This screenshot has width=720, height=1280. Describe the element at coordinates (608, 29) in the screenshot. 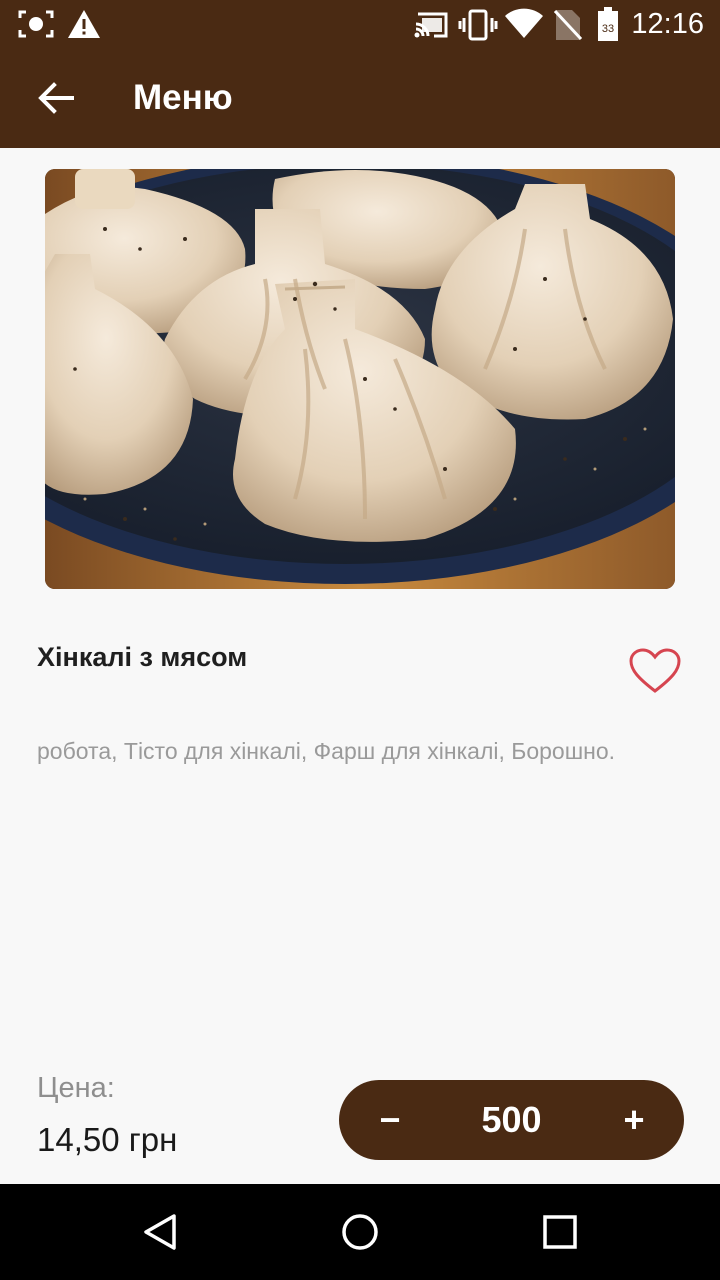

I see `svg-text: 33` at that location.